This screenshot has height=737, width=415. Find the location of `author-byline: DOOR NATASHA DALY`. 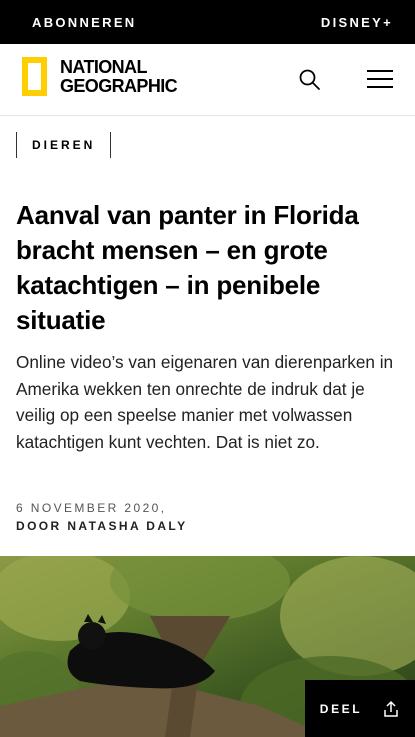

author-byline: DOOR NATASHA DALY is located at coordinates (102, 526).